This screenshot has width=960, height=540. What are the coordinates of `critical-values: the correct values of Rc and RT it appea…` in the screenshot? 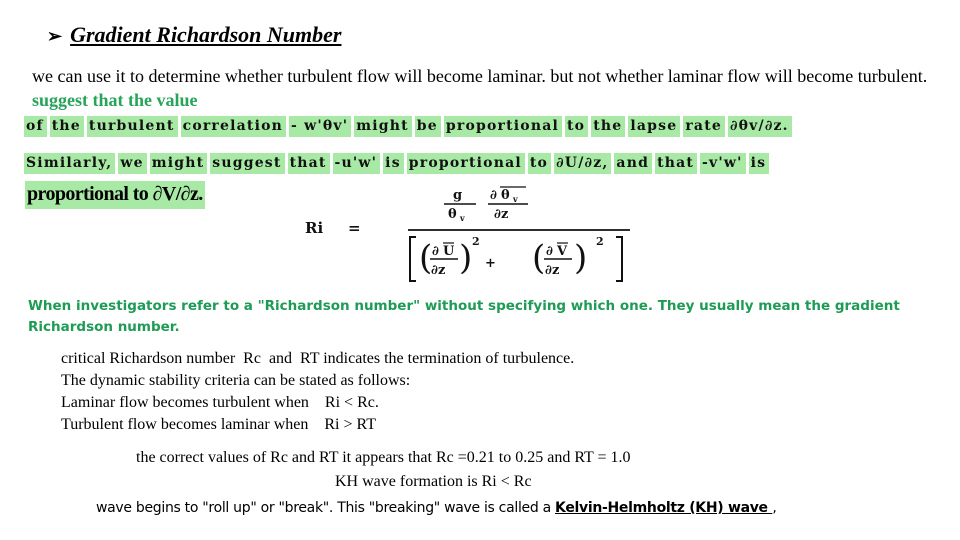 It's located at (383, 470).